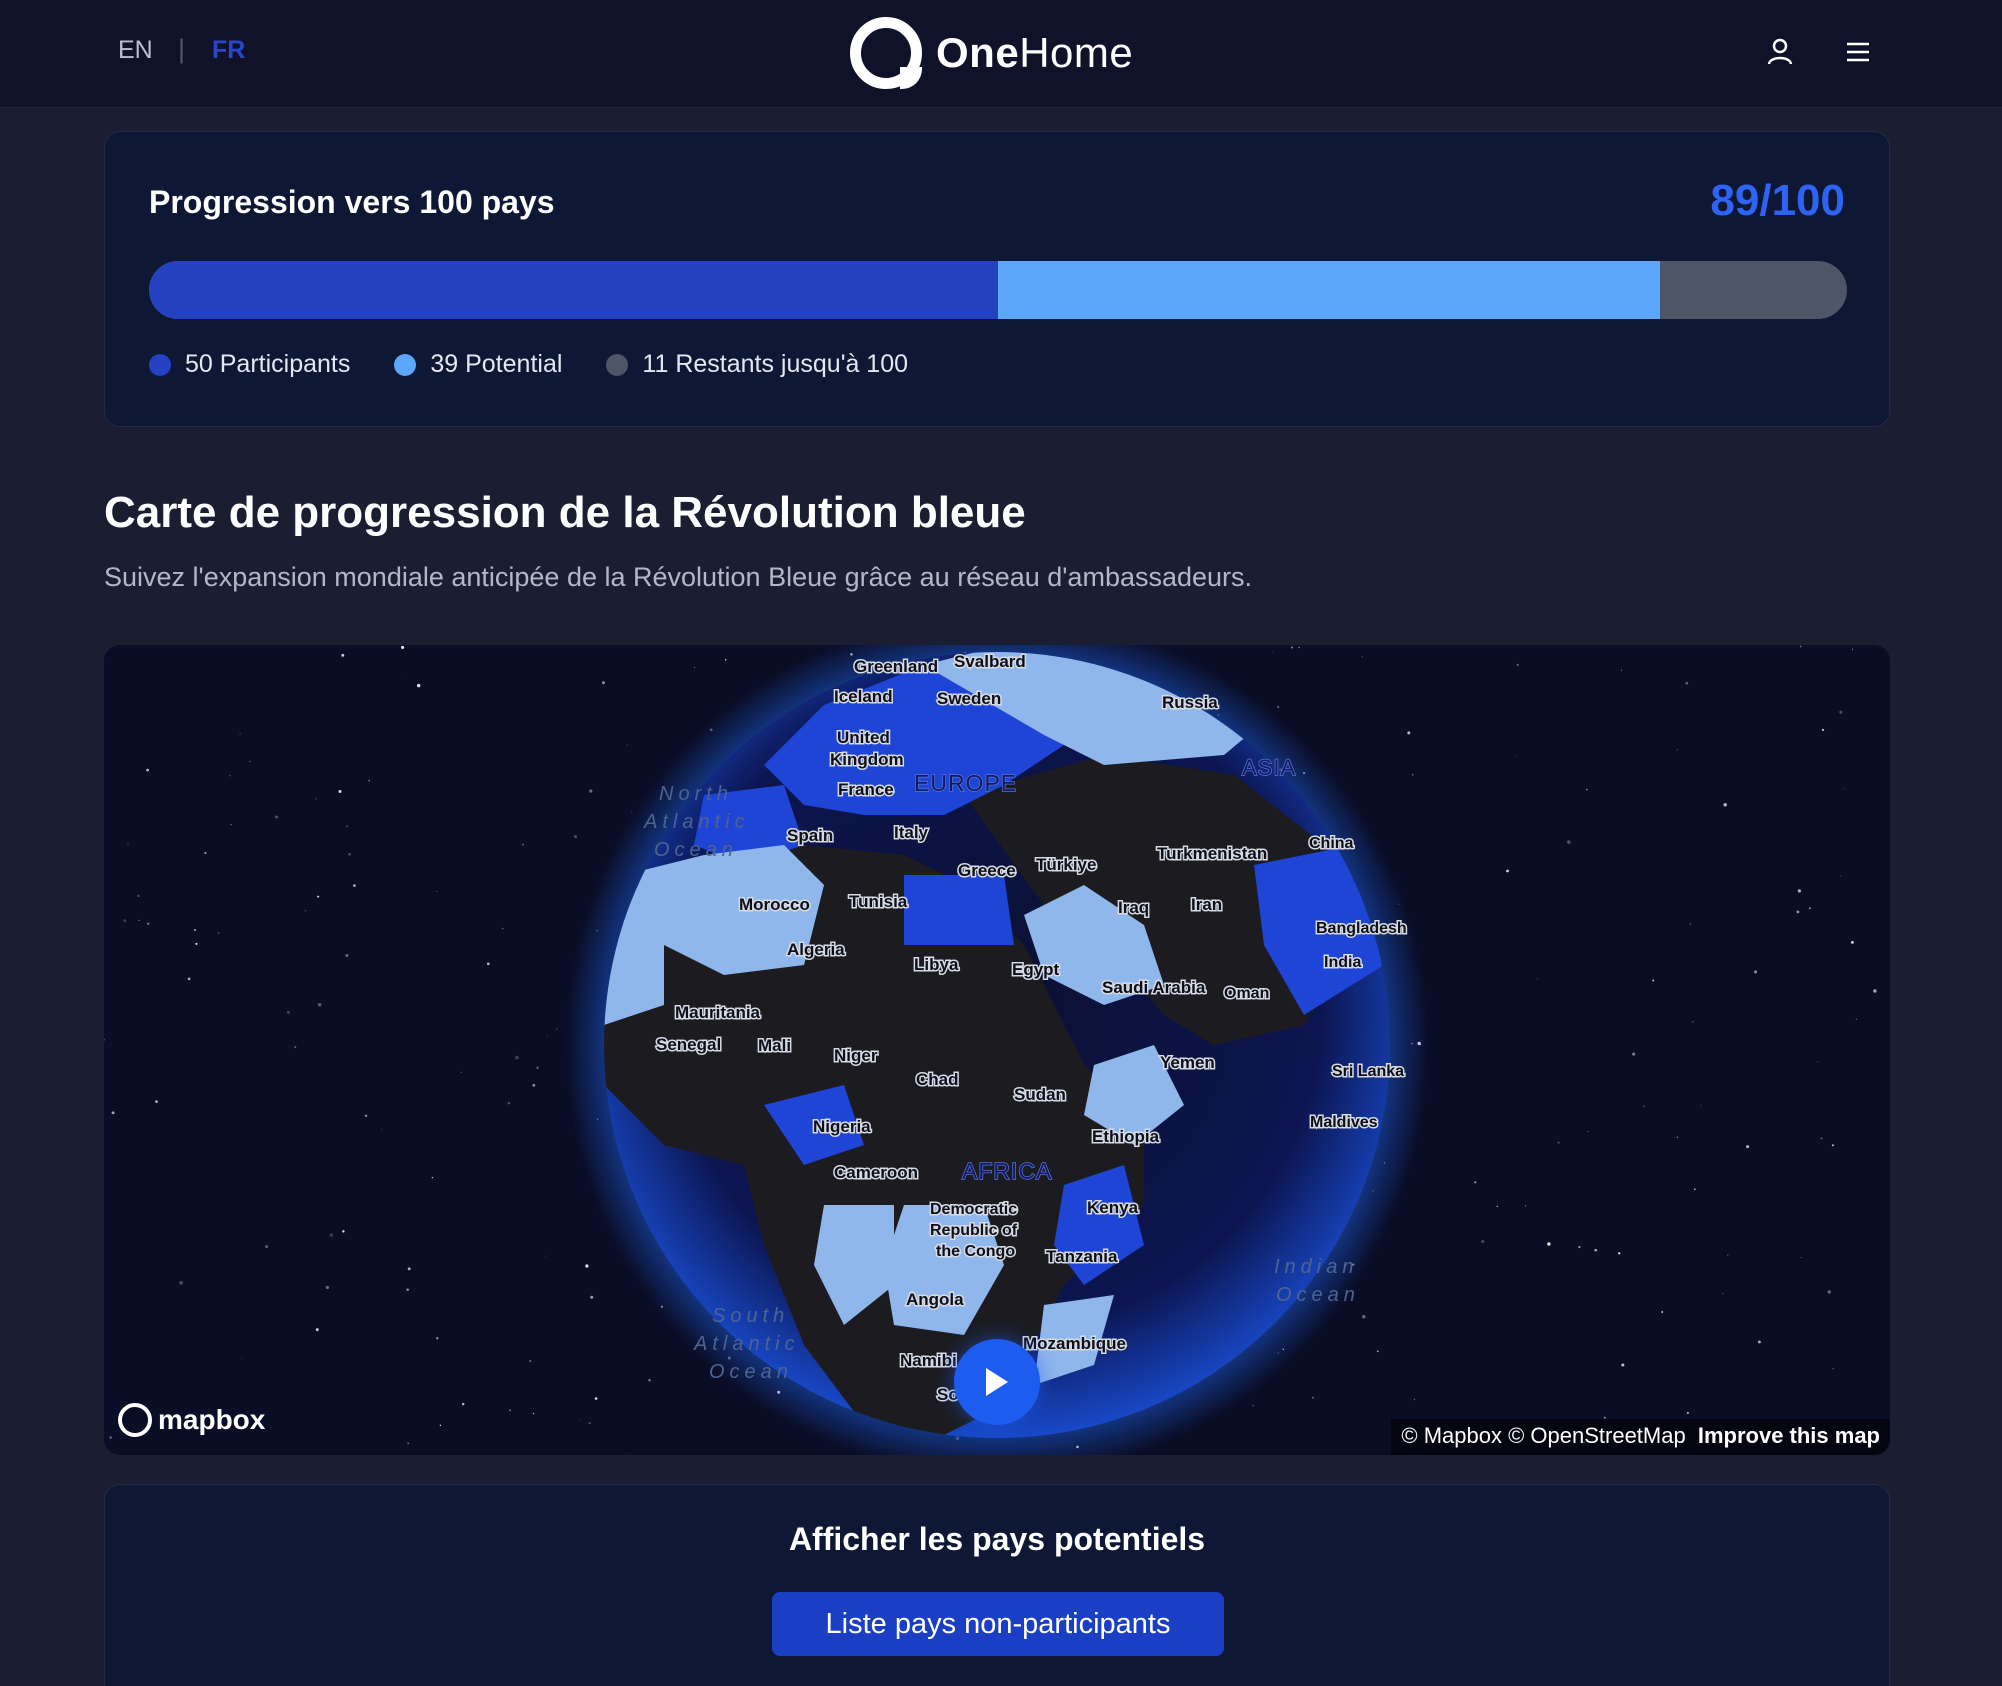 The width and height of the screenshot is (2002, 1686). Describe the element at coordinates (1074, 1343) in the screenshot. I see `svg-text: Mozambique` at that location.